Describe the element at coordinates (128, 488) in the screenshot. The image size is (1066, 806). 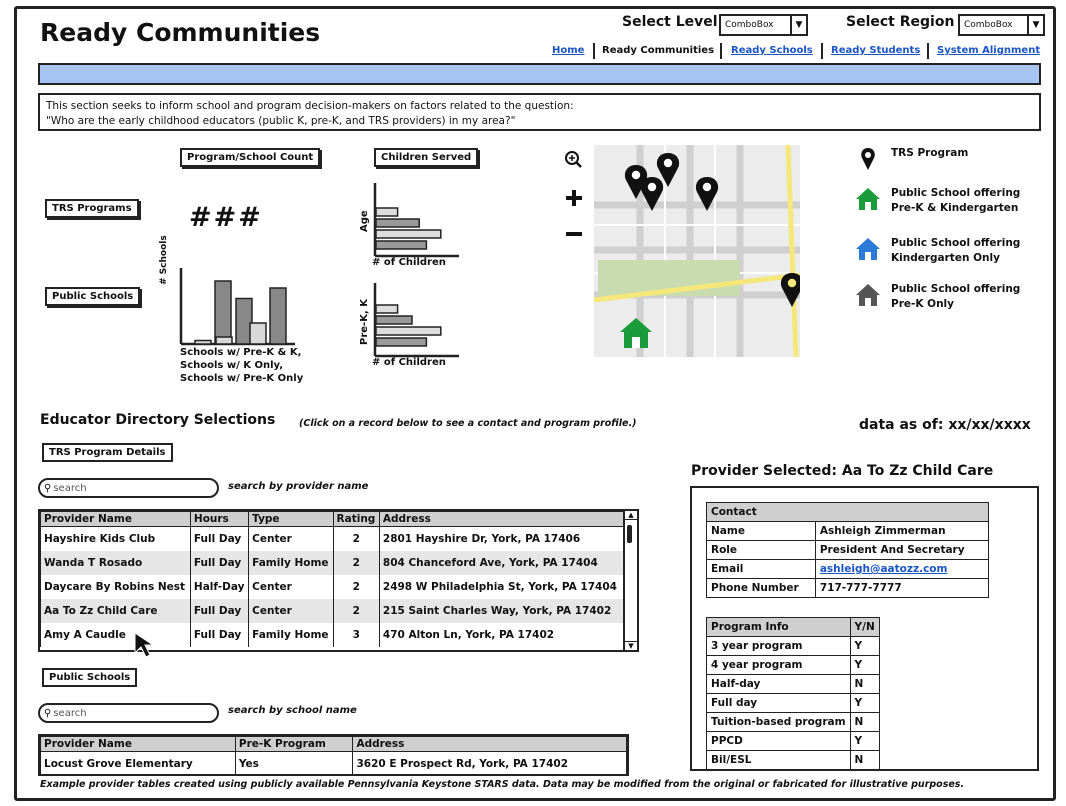
I see `trs-search-input: ⚲ search` at that location.